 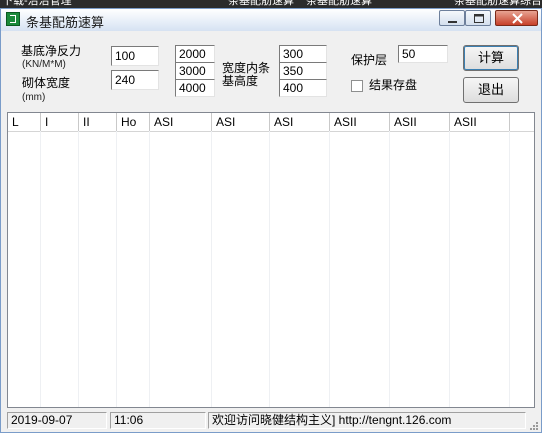 What do you see at coordinates (393, 85) in the screenshot?
I see `save-checkbox-label: 结果存盘` at bounding box center [393, 85].